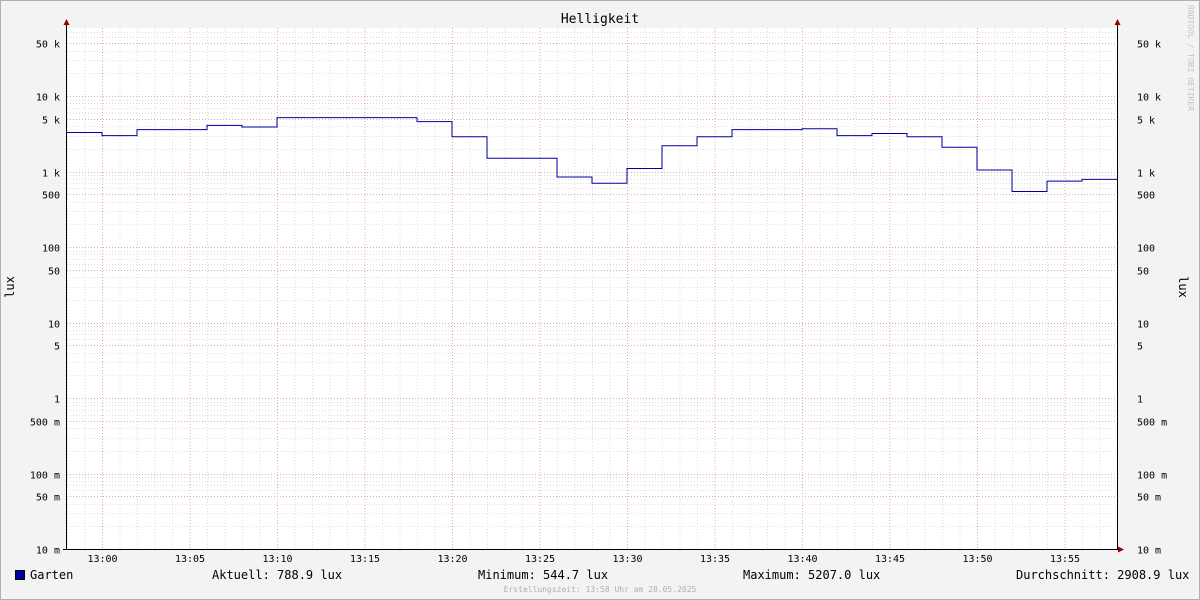 Image resolution: width=1200 pixels, height=600 pixels. I want to click on y-tick-label-left: 50 k, so click(48, 45).